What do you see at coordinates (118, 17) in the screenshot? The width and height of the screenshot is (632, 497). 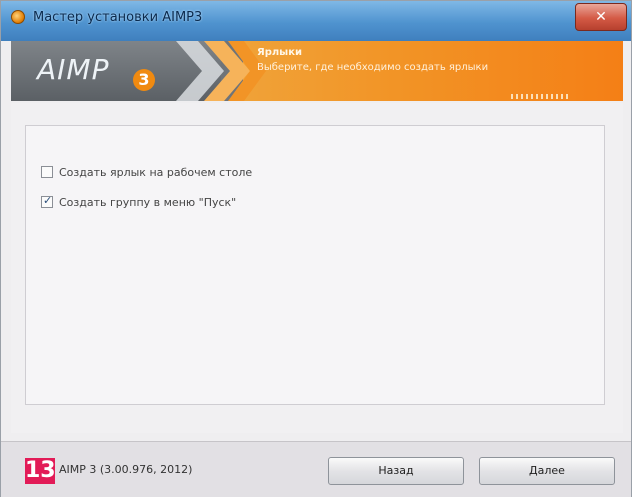 I see `window-title: Мастер установки AIMP3` at bounding box center [118, 17].